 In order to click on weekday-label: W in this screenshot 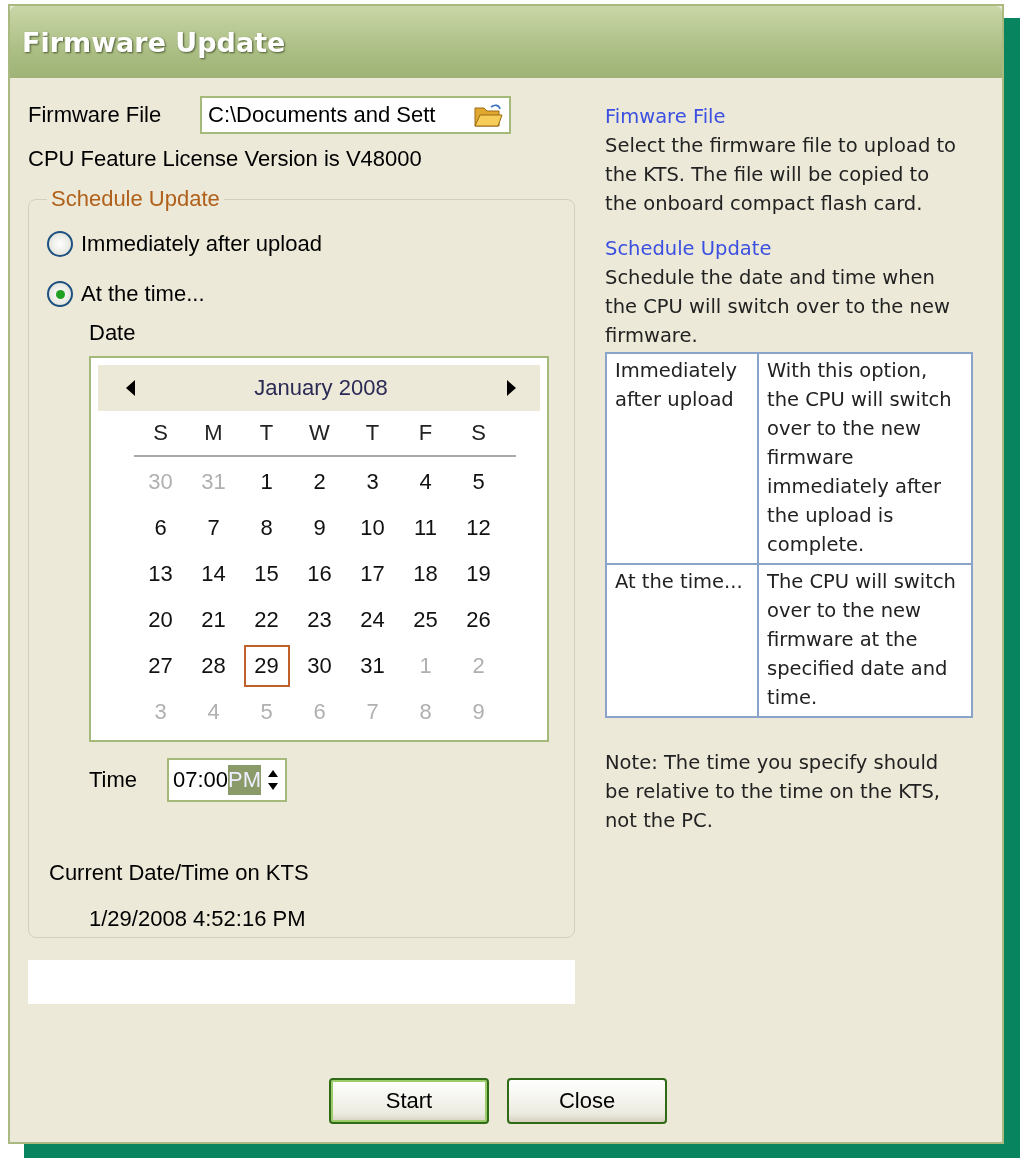, I will do `click(319, 433)`.